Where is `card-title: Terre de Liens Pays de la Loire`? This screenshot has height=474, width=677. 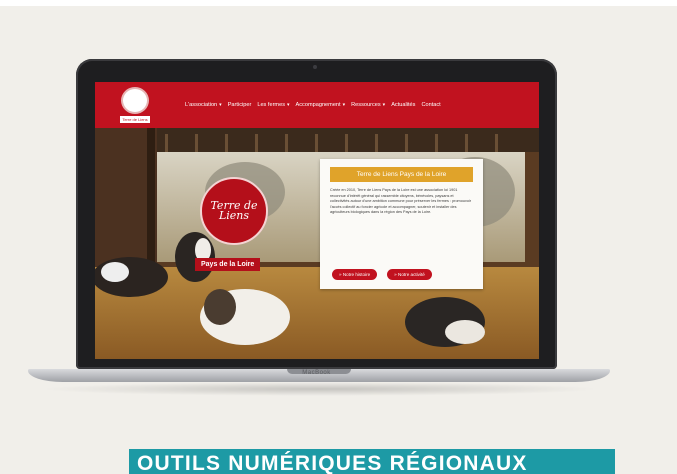
card-title: Terre de Liens Pays de la Loire is located at coordinates (401, 174).